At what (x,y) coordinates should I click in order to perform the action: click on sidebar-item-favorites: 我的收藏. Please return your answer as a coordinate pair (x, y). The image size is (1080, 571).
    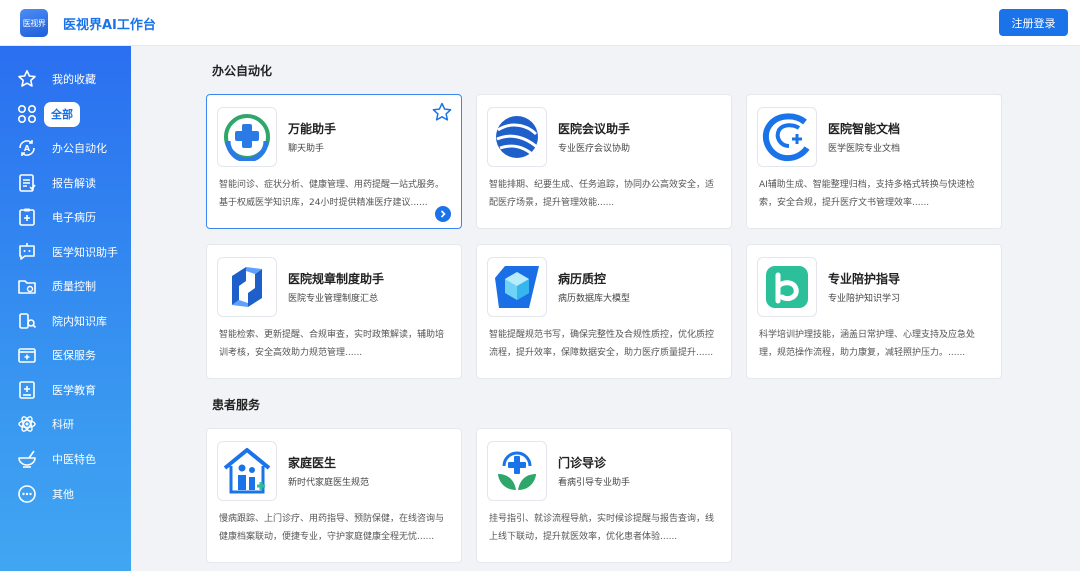
    Looking at the image, I should click on (65, 79).